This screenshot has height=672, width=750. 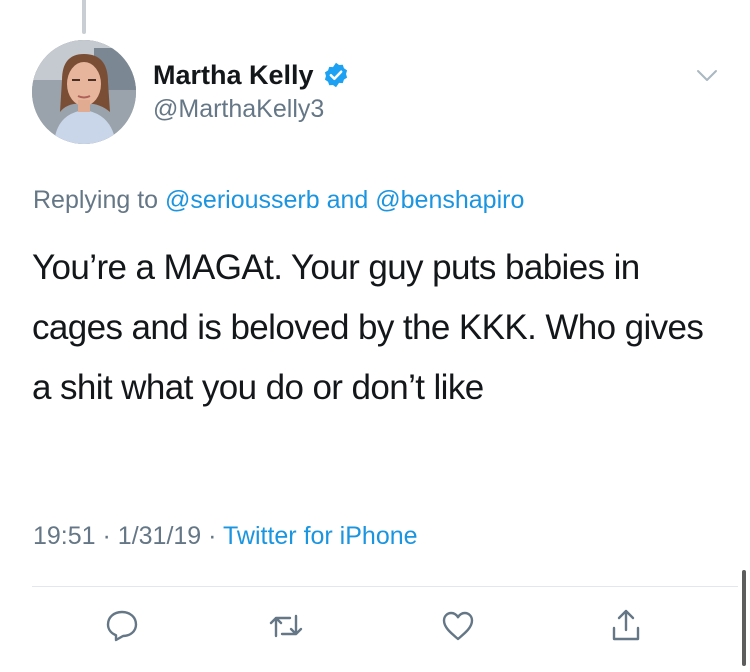 I want to click on author-block: Martha Kelly @MarthaKelly3, so click(x=251, y=90).